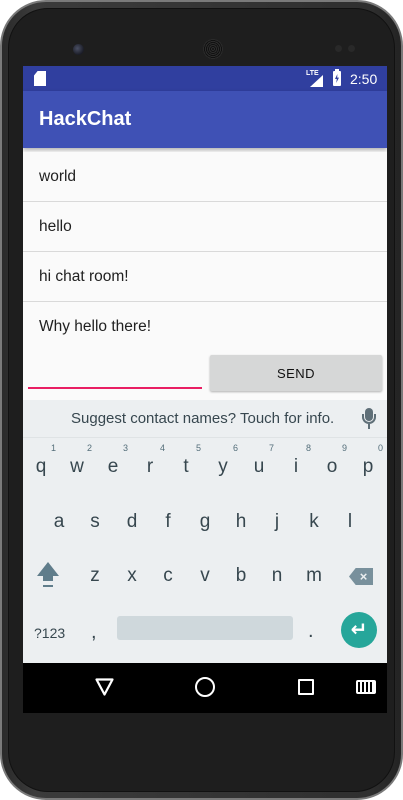 This screenshot has height=800, width=403. I want to click on key-v: v, so click(205, 576).